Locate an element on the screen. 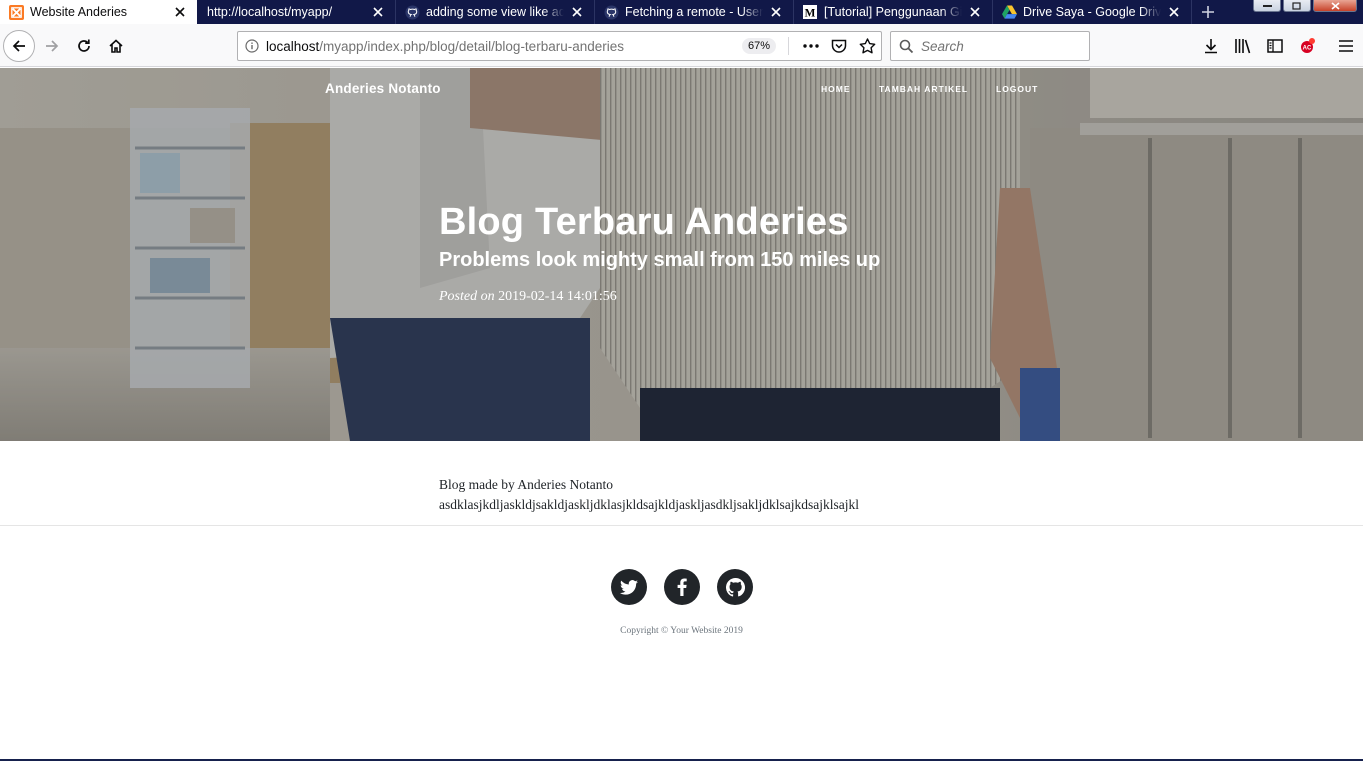 The image size is (1363, 761). tab-google-drive: Drive Saya - Google Drive is located at coordinates (1092, 12).